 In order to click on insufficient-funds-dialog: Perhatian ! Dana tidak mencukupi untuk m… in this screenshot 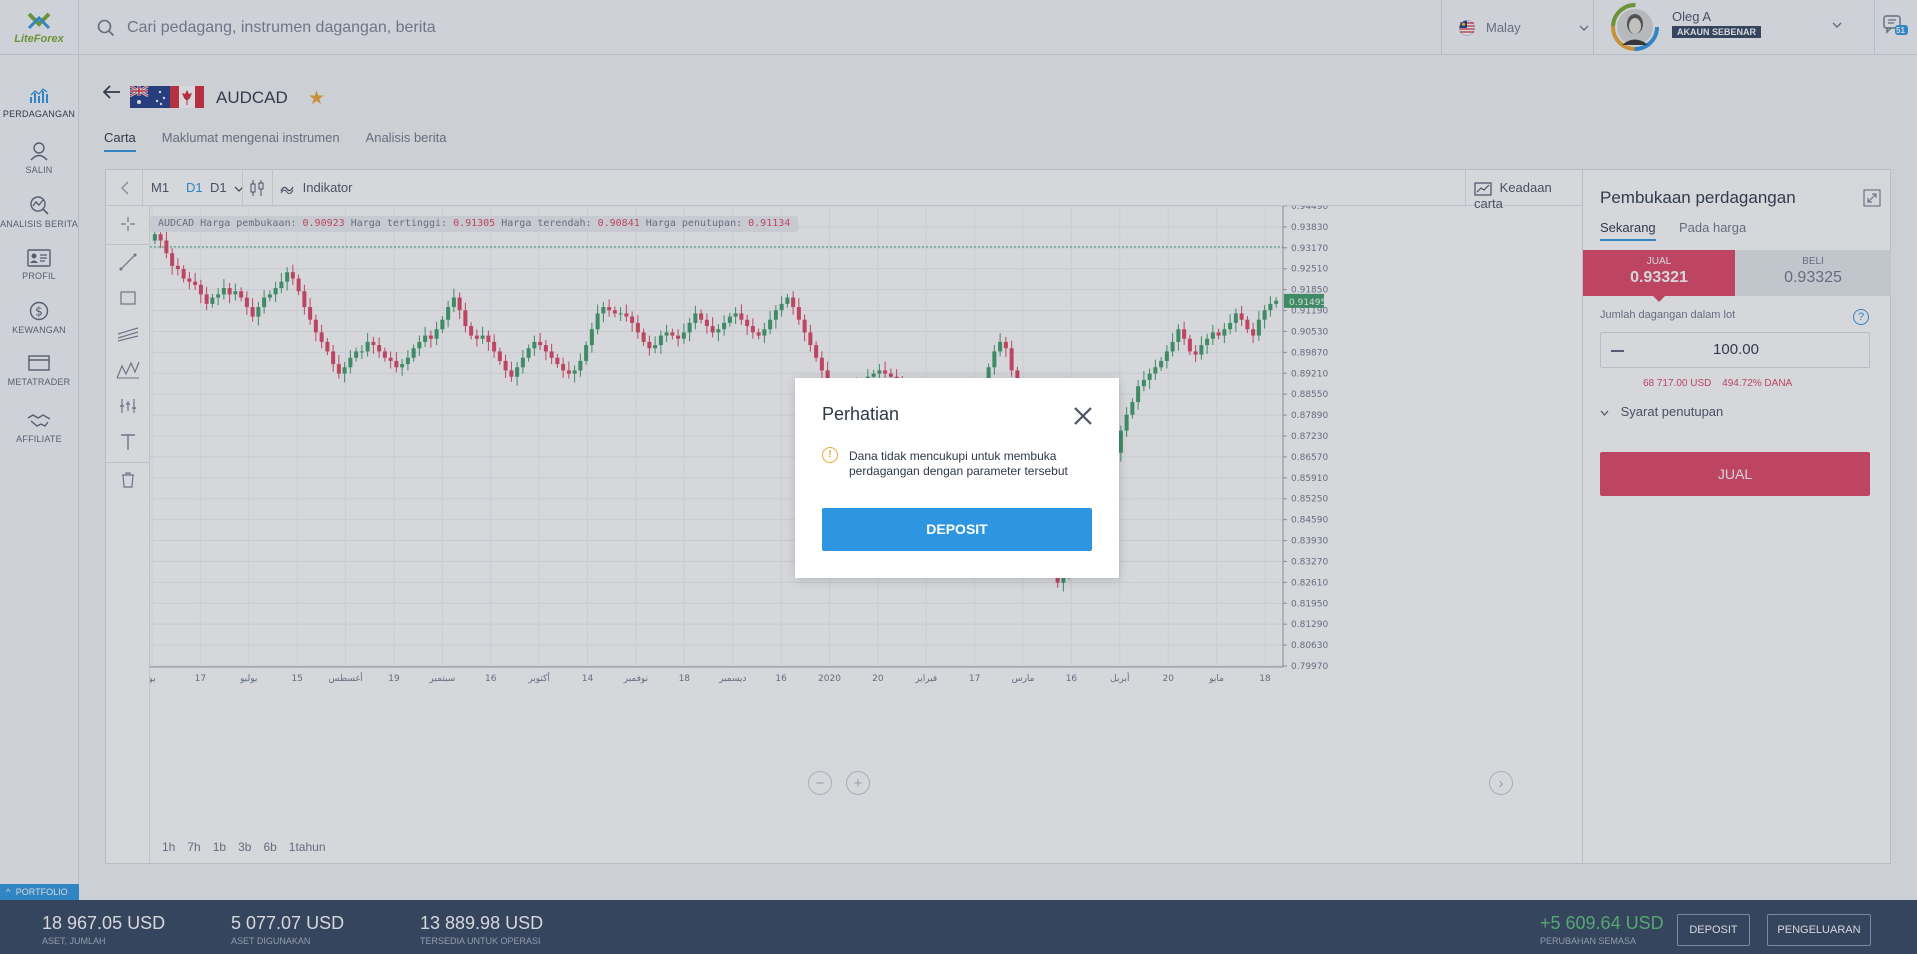, I will do `click(957, 478)`.